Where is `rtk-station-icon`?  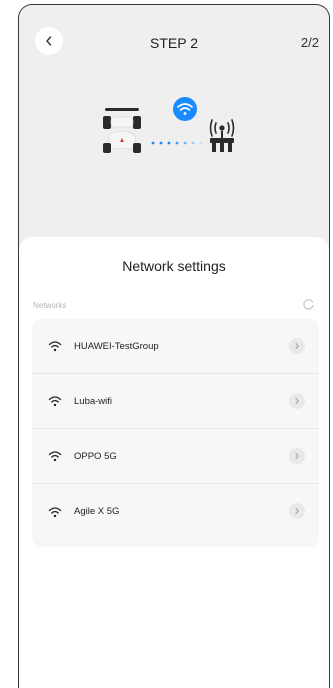 rtk-station-icon is located at coordinates (222, 135).